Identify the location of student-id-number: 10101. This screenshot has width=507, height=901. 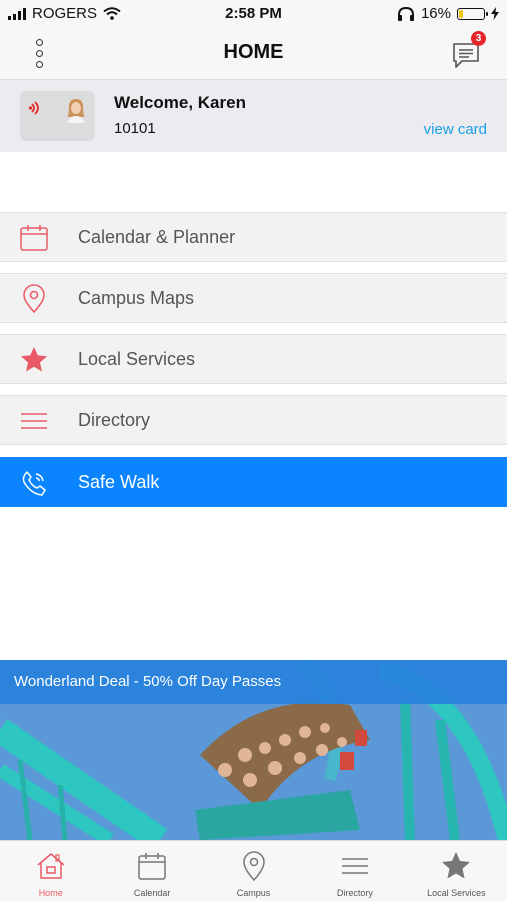
(135, 128).